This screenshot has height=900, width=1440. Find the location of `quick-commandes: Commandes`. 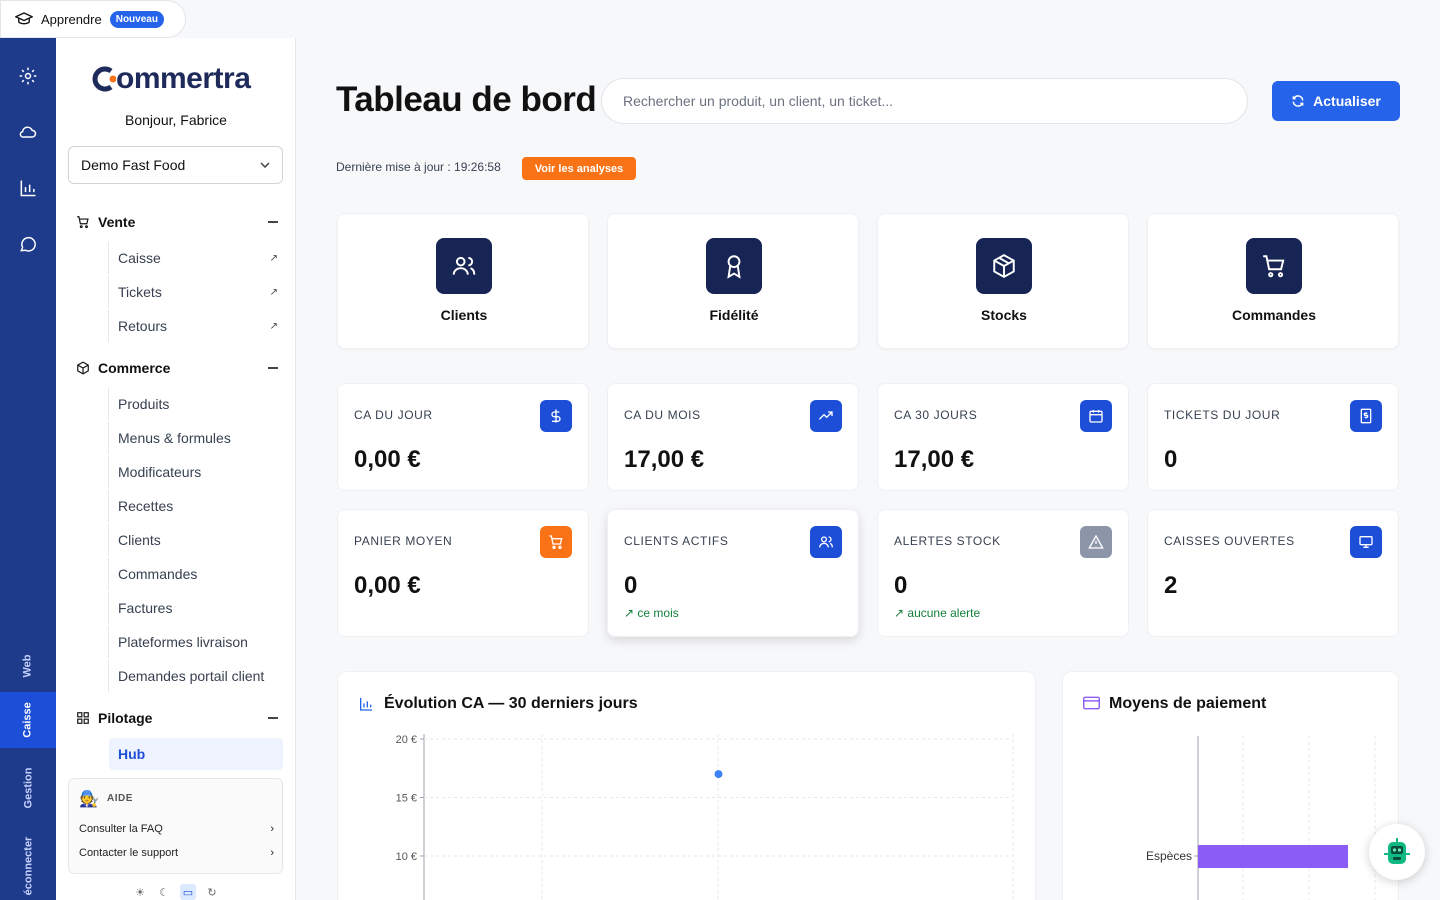

quick-commandes: Commandes is located at coordinates (1273, 281).